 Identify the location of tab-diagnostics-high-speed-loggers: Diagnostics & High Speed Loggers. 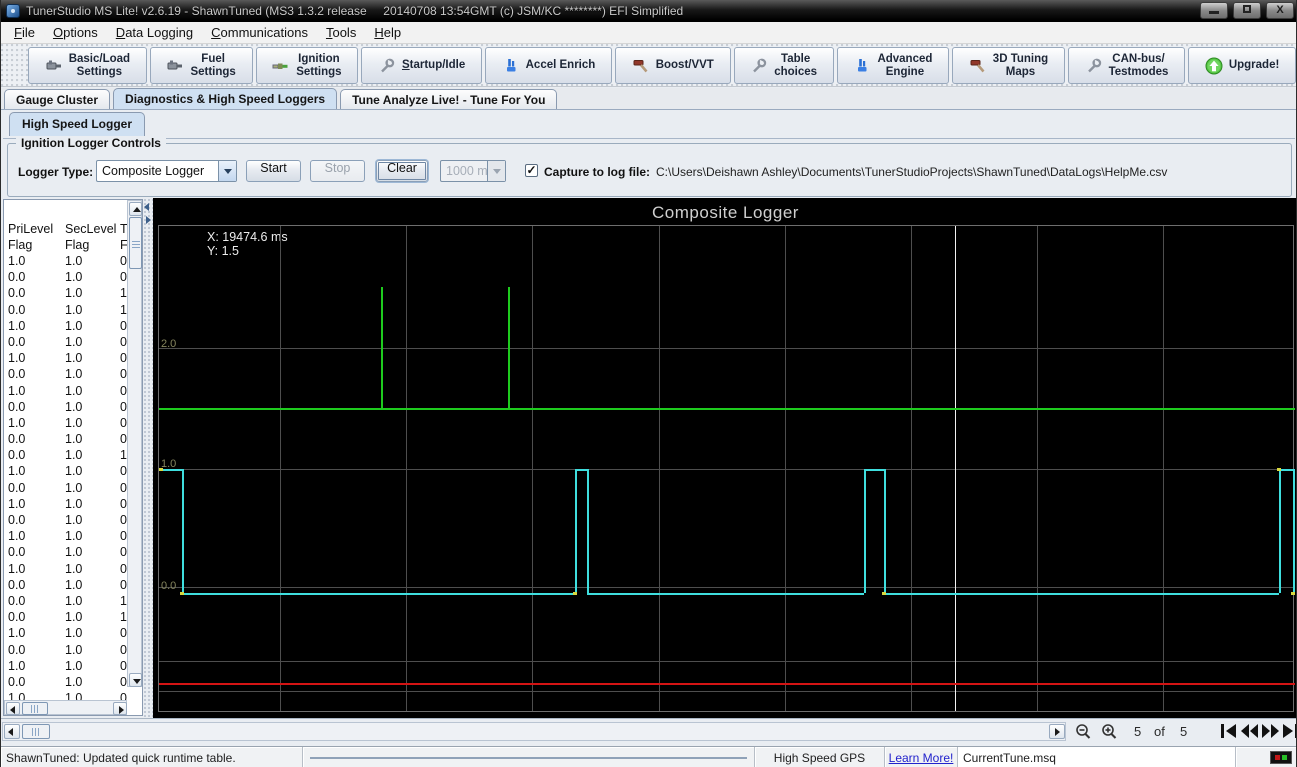
(225, 99).